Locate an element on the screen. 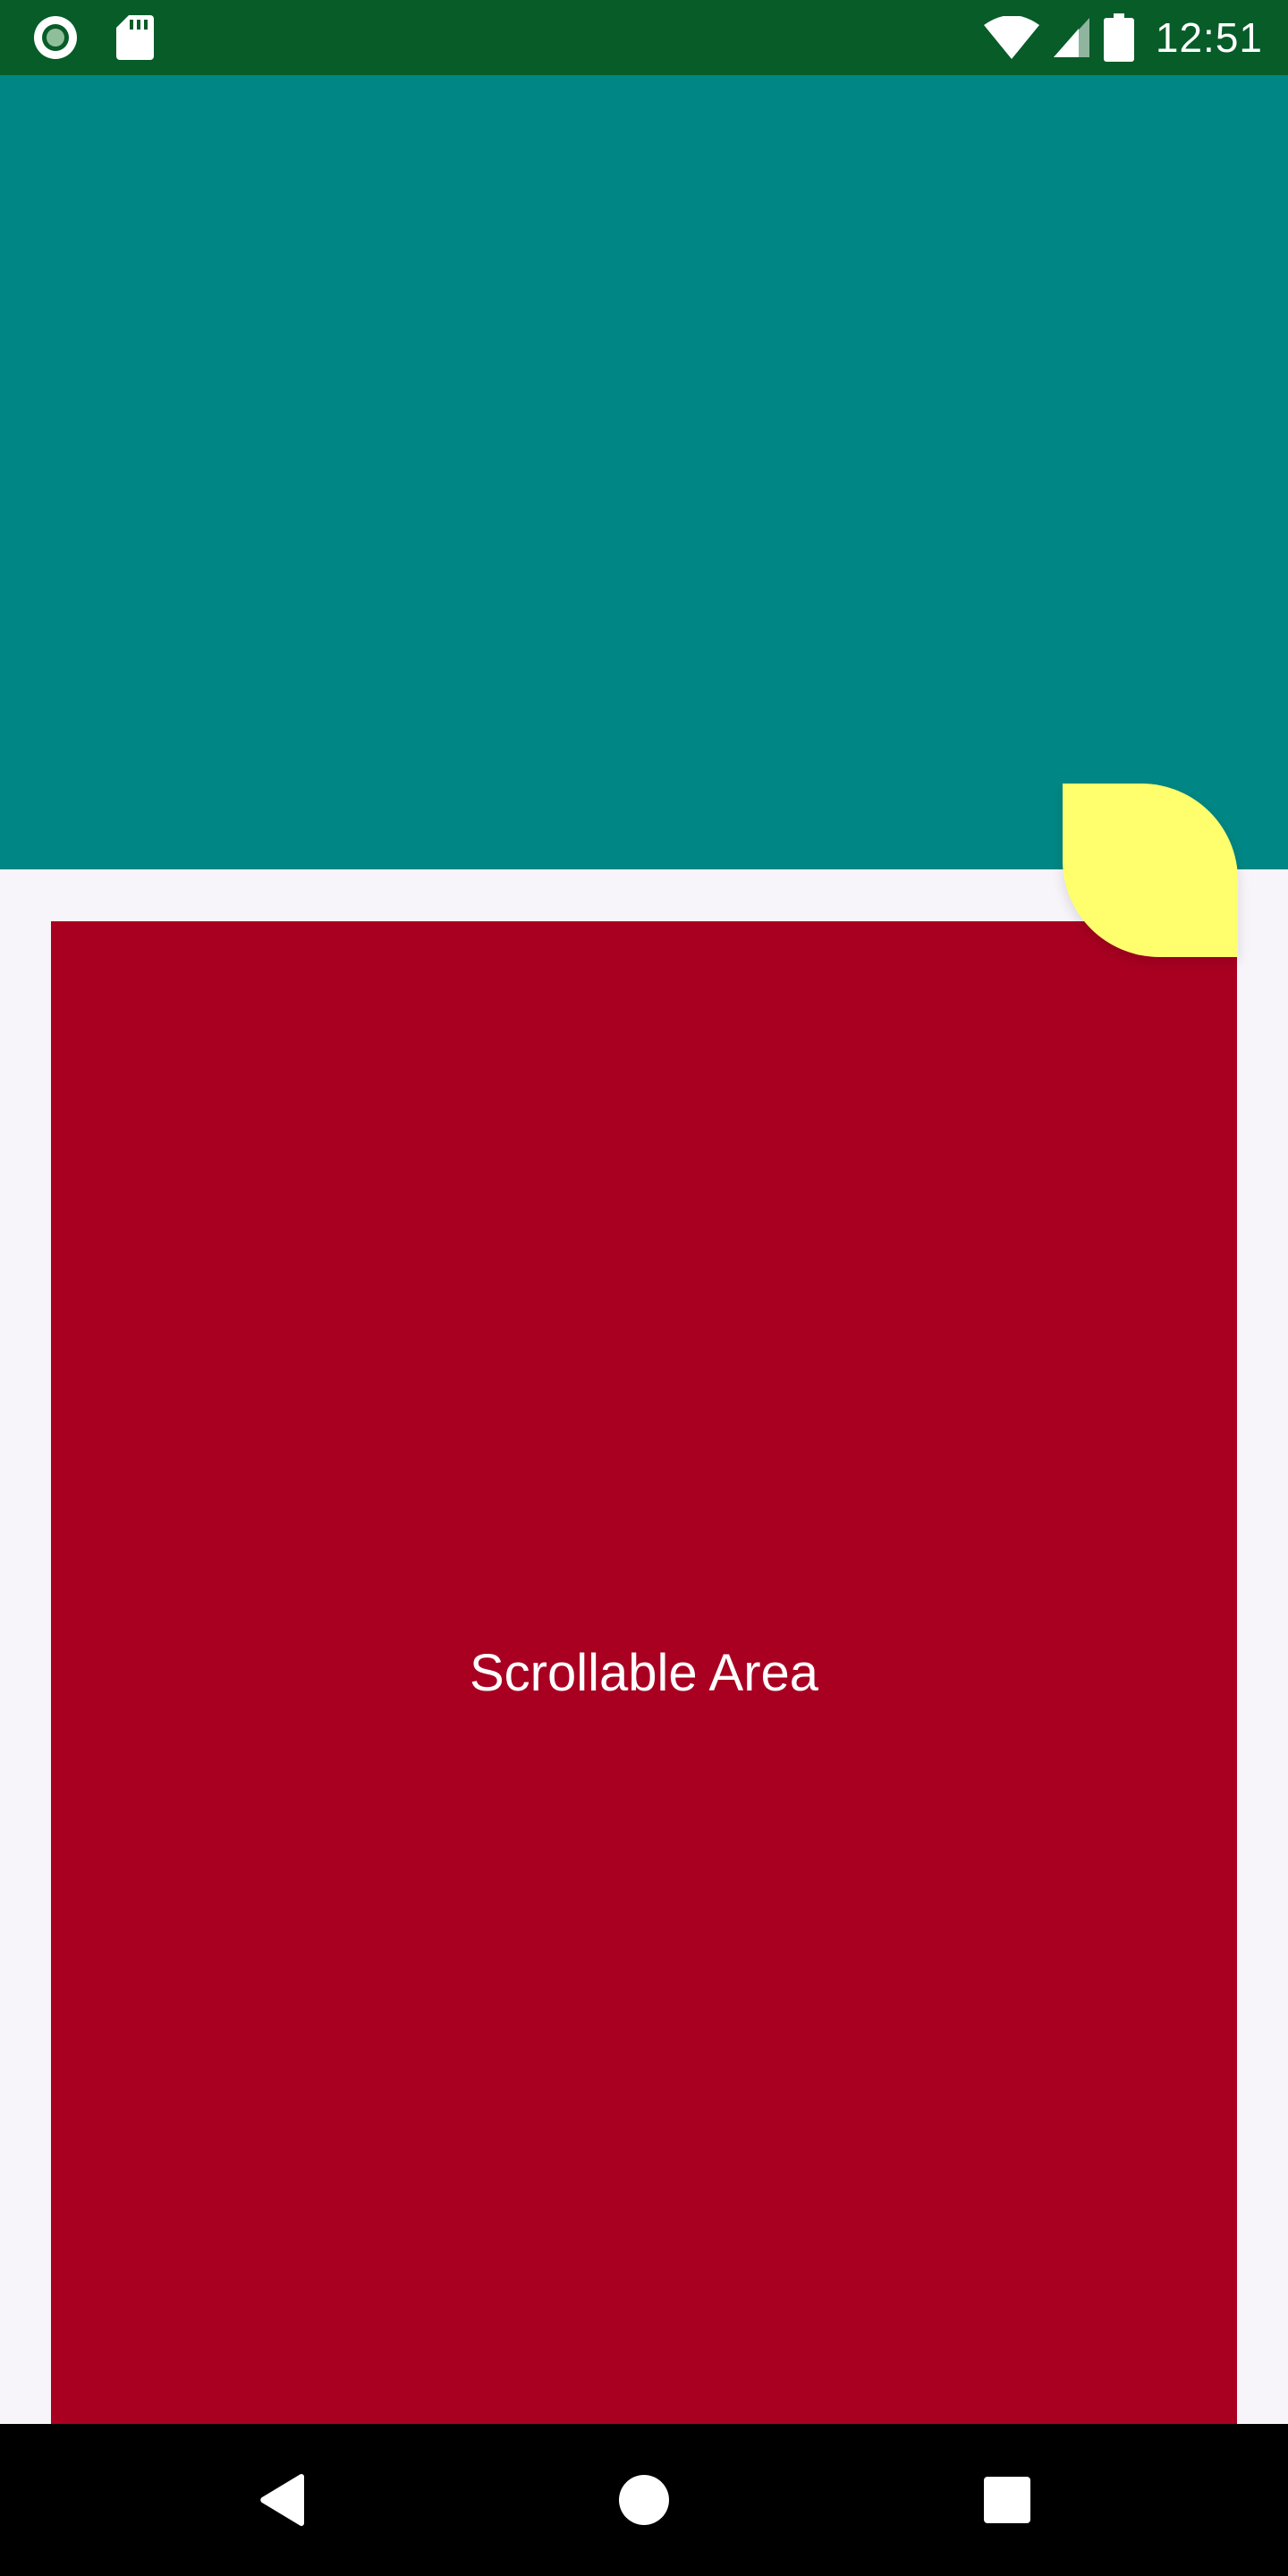 This screenshot has height=2576, width=1288. scrollable-area-label: Scrollable Area is located at coordinates (644, 1672).